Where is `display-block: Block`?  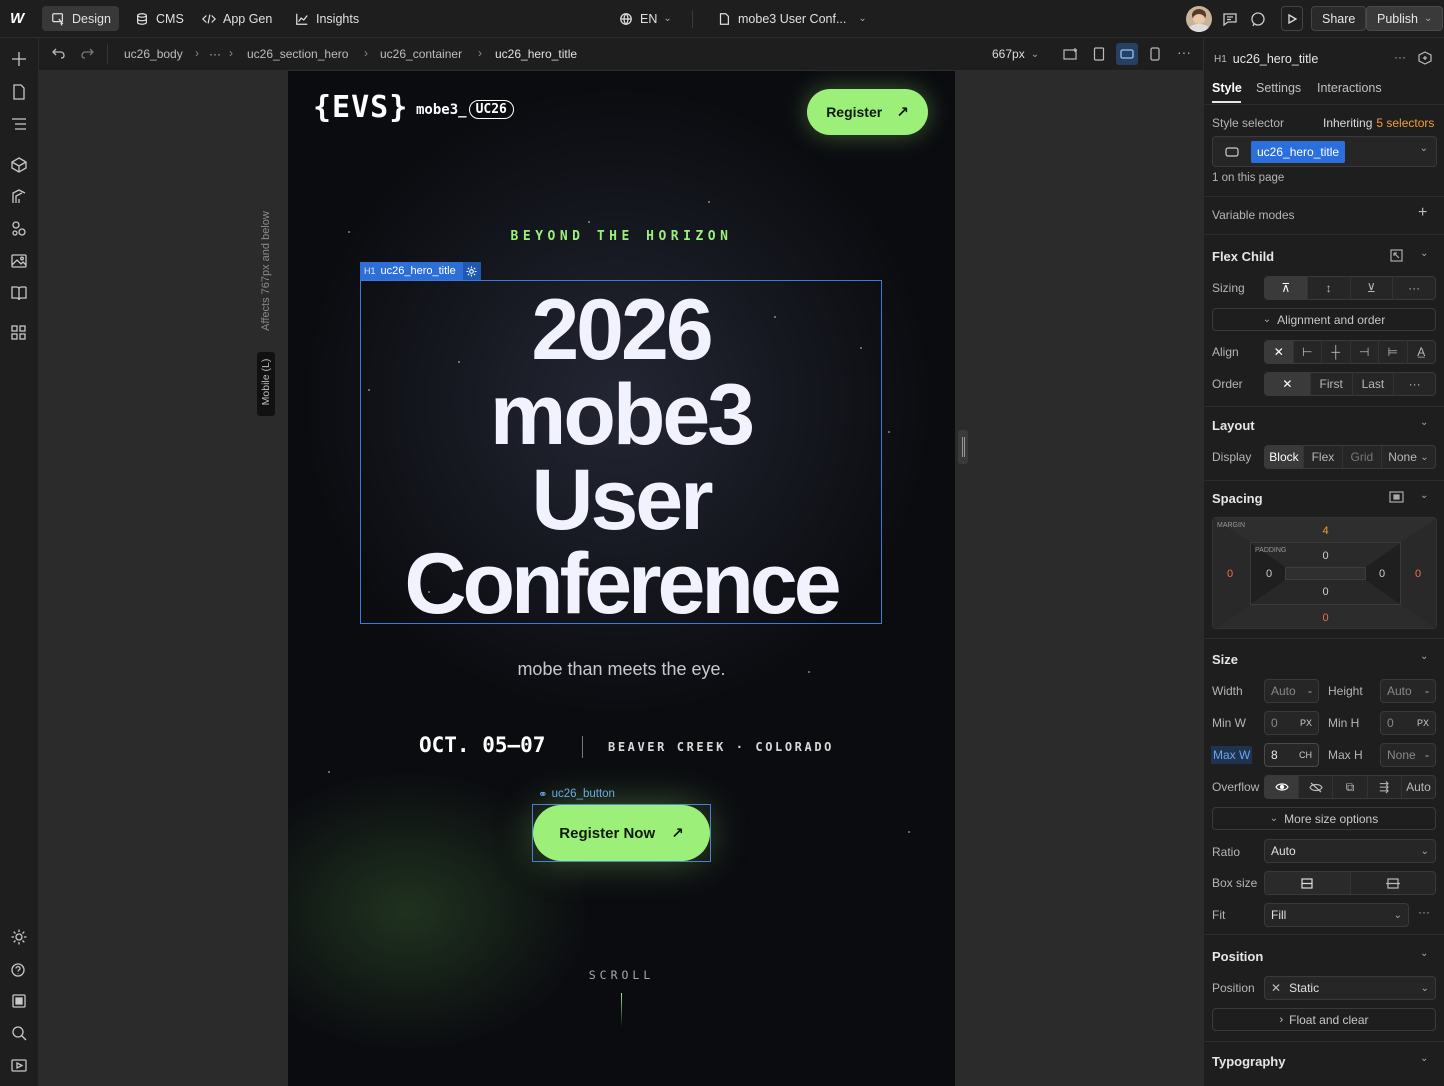 display-block: Block is located at coordinates (1284, 457).